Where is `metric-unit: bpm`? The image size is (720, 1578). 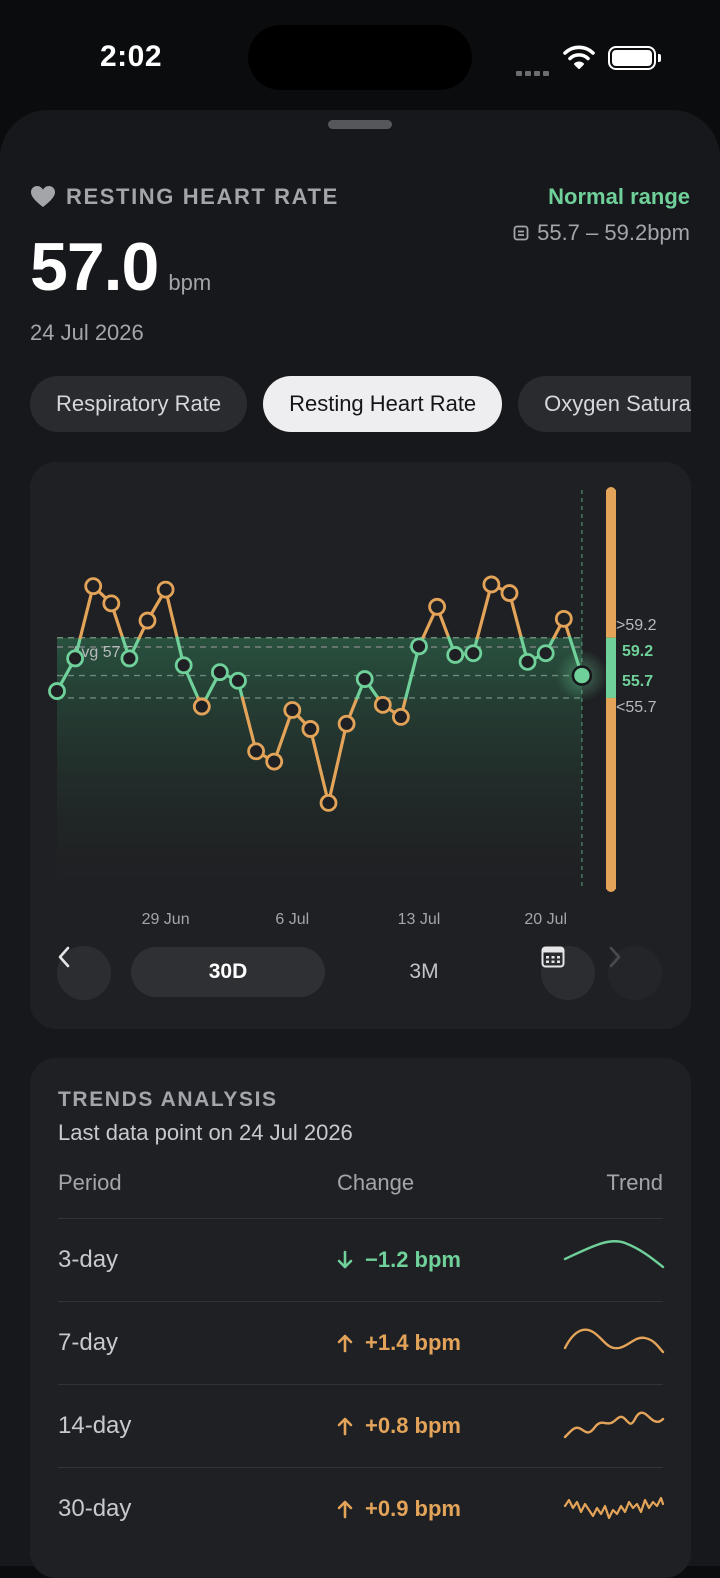 metric-unit: bpm is located at coordinates (190, 282).